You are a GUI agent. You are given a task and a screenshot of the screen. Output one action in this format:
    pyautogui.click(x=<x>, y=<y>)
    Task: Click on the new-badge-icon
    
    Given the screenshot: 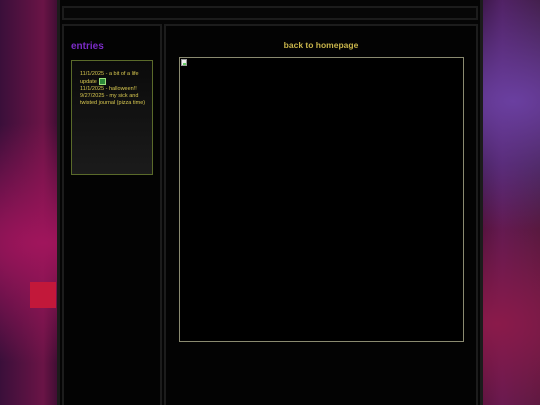 What is the action you would take?
    pyautogui.click(x=103, y=81)
    